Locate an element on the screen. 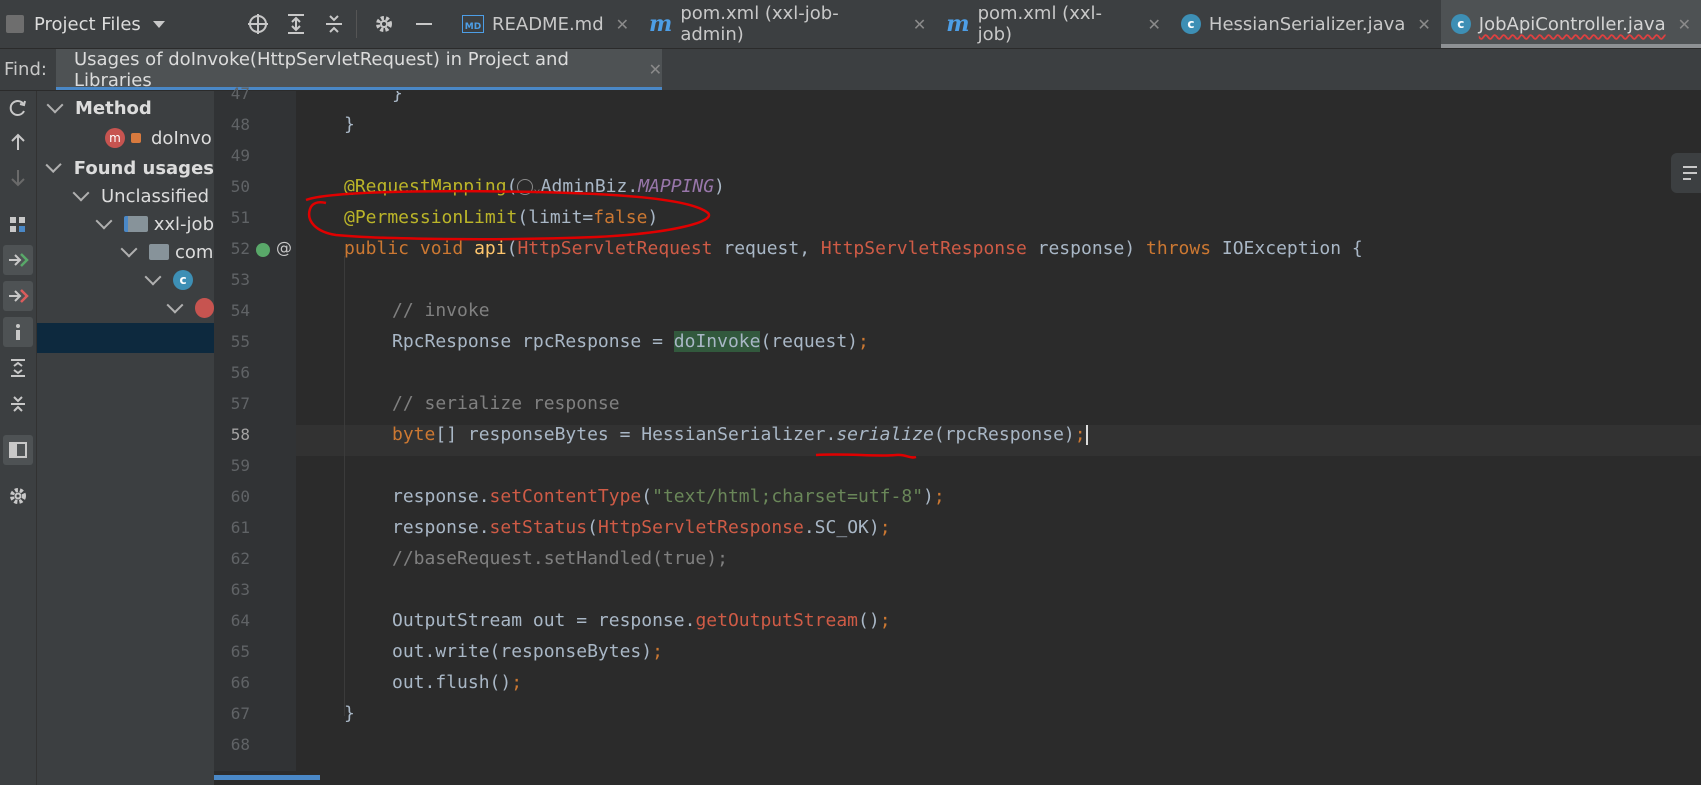 The width and height of the screenshot is (1701, 785). line-number: 61 is located at coordinates (240, 527).